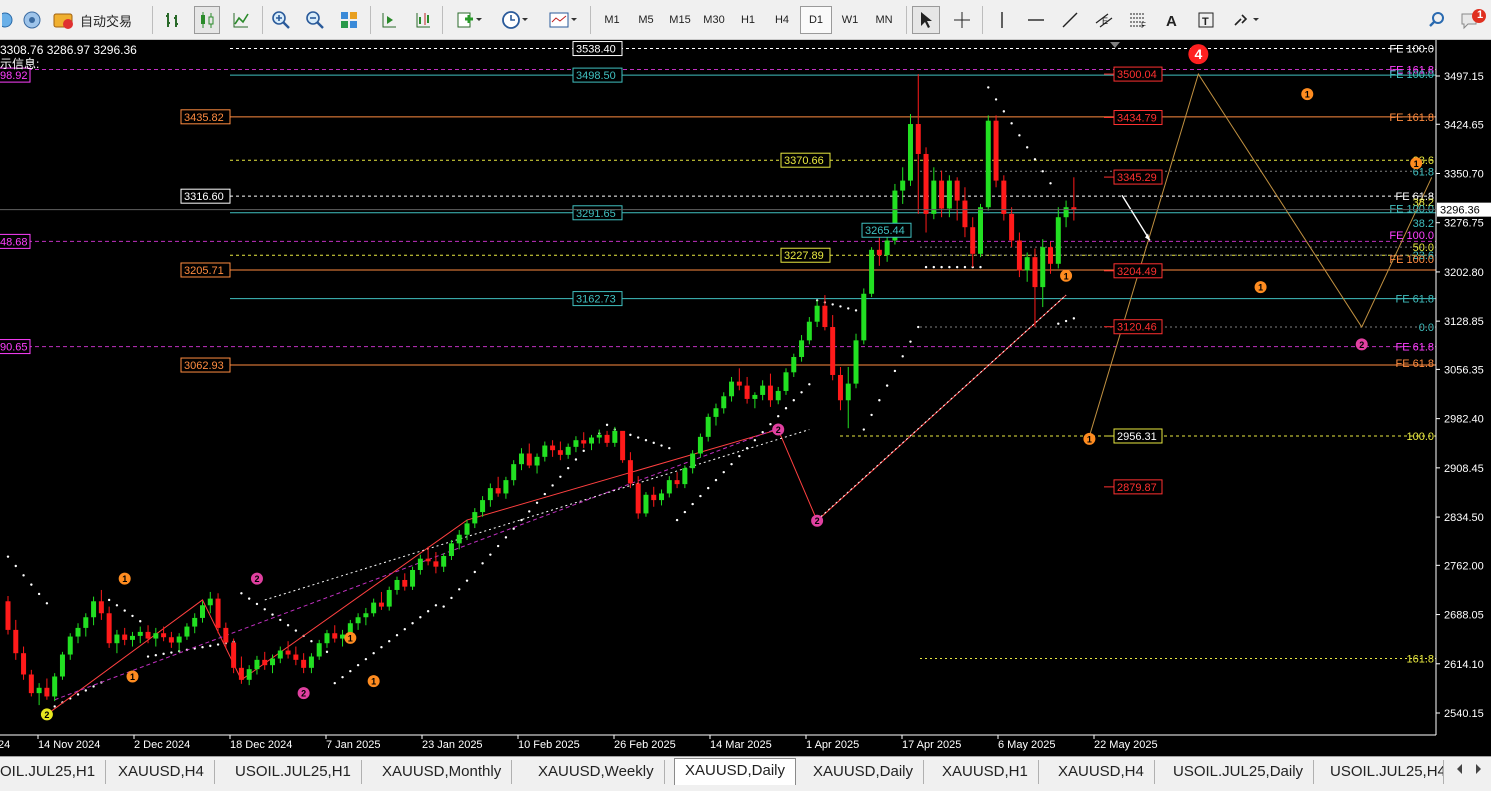  Describe the element at coordinates (281, 20) in the screenshot. I see `zoom-in-icon` at that location.